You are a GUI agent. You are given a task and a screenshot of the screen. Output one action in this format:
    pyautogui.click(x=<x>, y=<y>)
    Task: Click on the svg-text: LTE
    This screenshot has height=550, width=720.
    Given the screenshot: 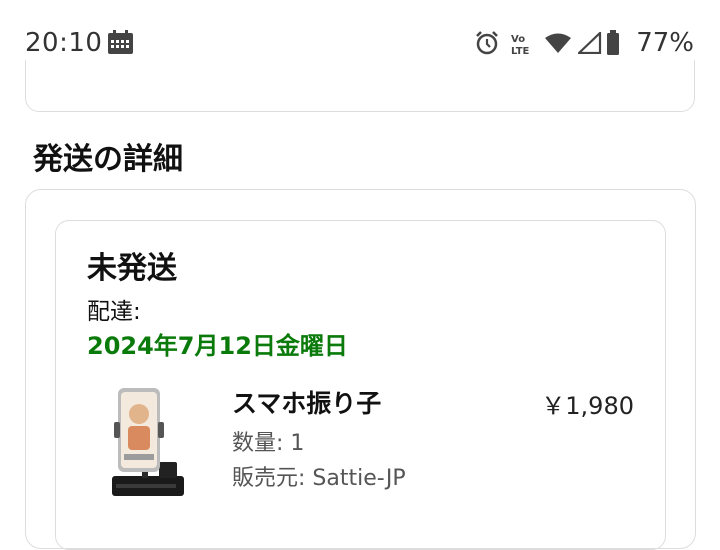 What is the action you would take?
    pyautogui.click(x=520, y=51)
    